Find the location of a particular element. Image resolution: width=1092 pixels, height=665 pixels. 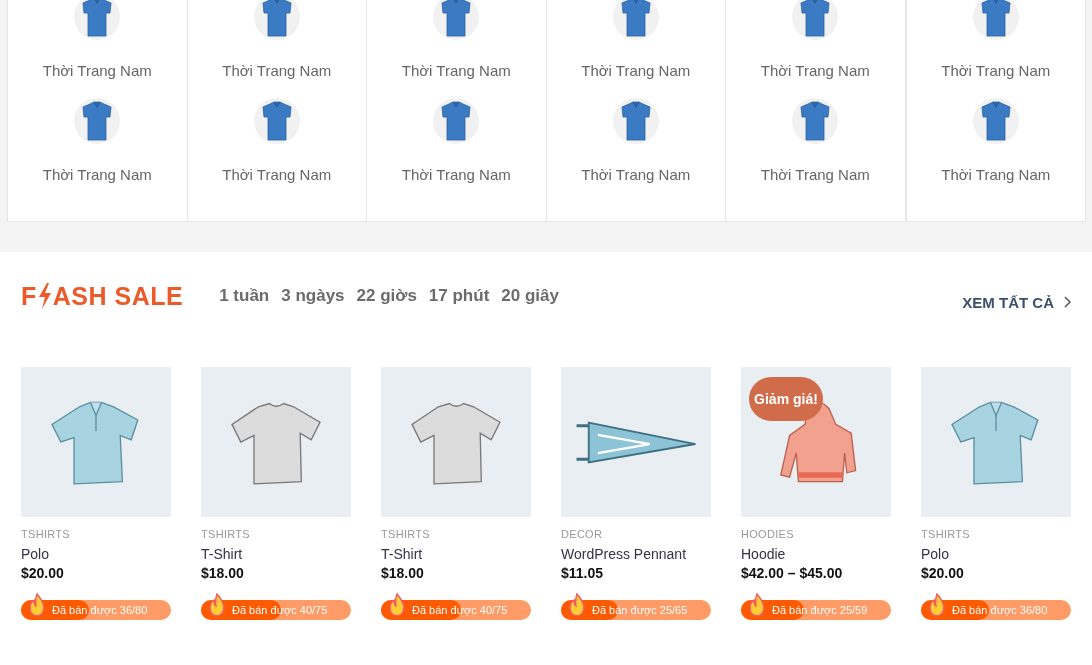

sold-count: Đã bán được 25/59 is located at coordinates (820, 610).